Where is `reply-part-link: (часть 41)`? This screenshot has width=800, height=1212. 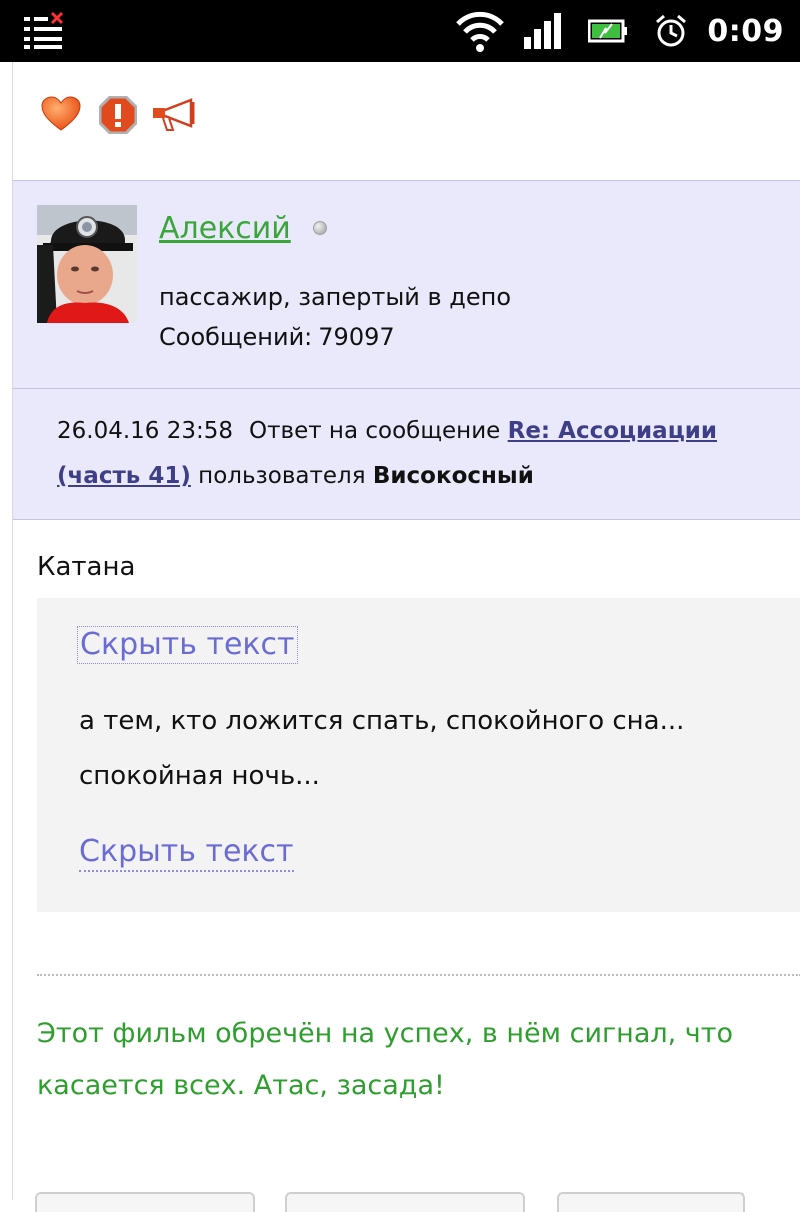
reply-part-link: (часть 41) is located at coordinates (124, 476).